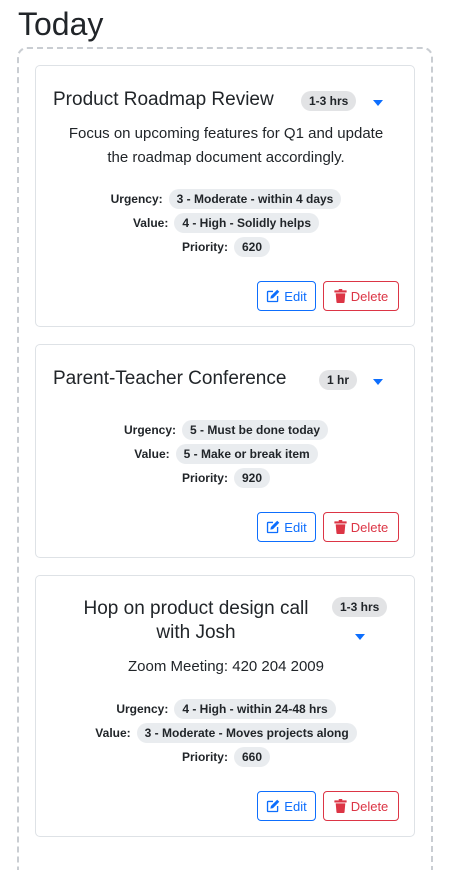  I want to click on task-title: Hop on product design call with Josh, so click(196, 620).